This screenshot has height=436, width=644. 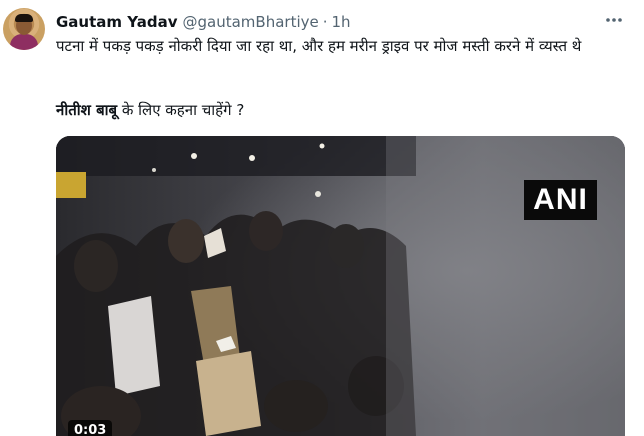 I want to click on tweet-text-rest: के लिए कहना चाहेंगे ?, so click(x=181, y=110).